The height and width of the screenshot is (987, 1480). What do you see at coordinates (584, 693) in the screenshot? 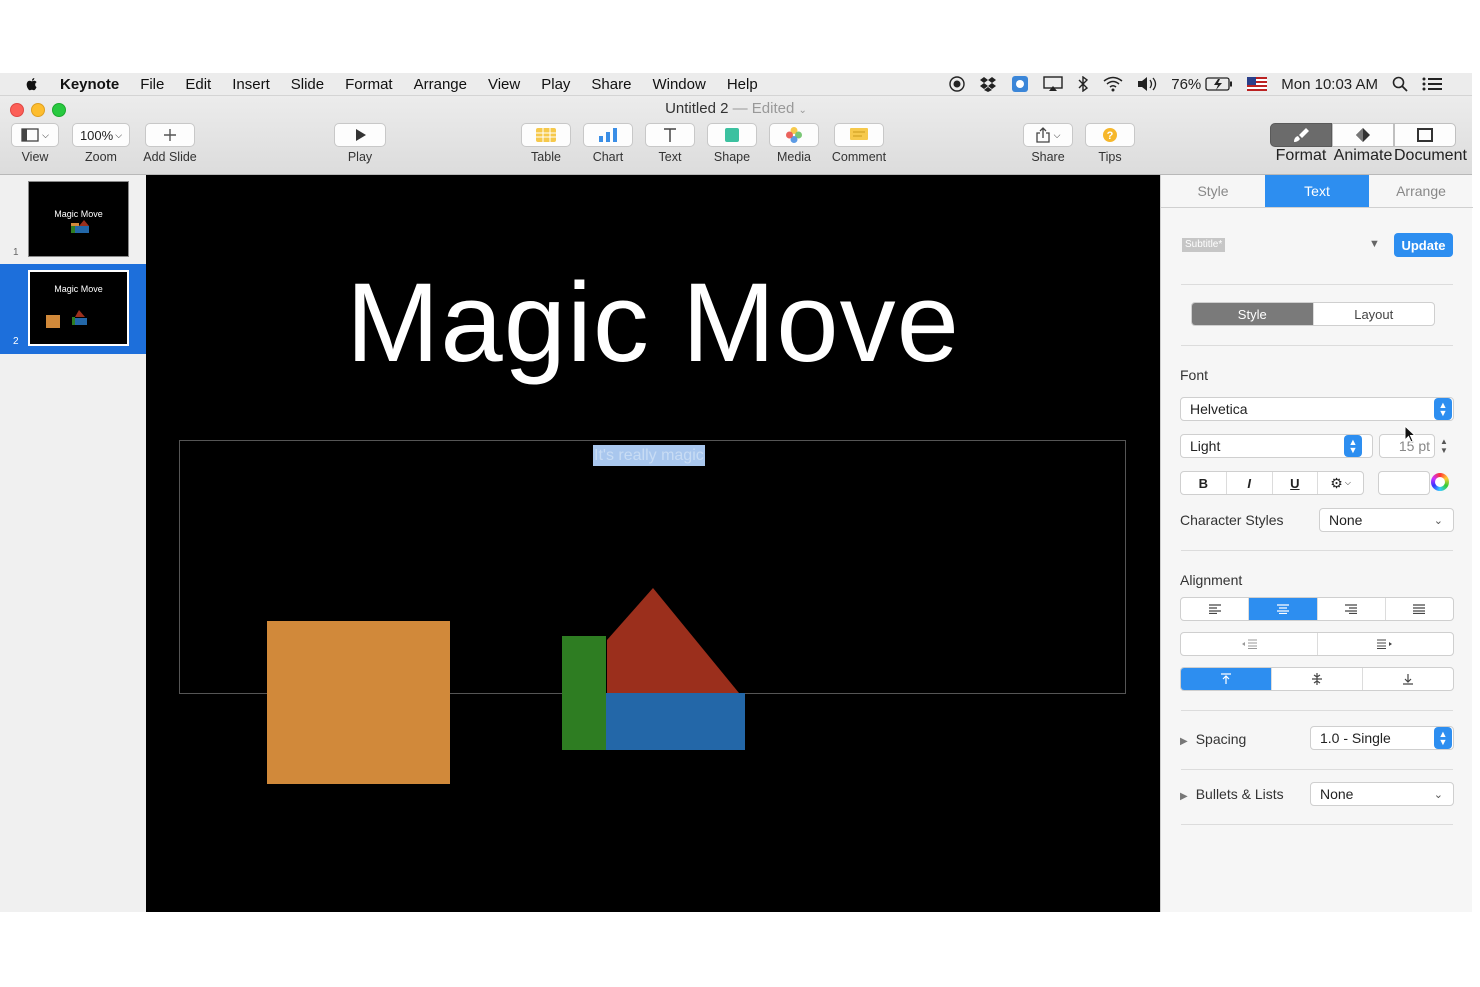
I see `green-rectangle-shape` at bounding box center [584, 693].